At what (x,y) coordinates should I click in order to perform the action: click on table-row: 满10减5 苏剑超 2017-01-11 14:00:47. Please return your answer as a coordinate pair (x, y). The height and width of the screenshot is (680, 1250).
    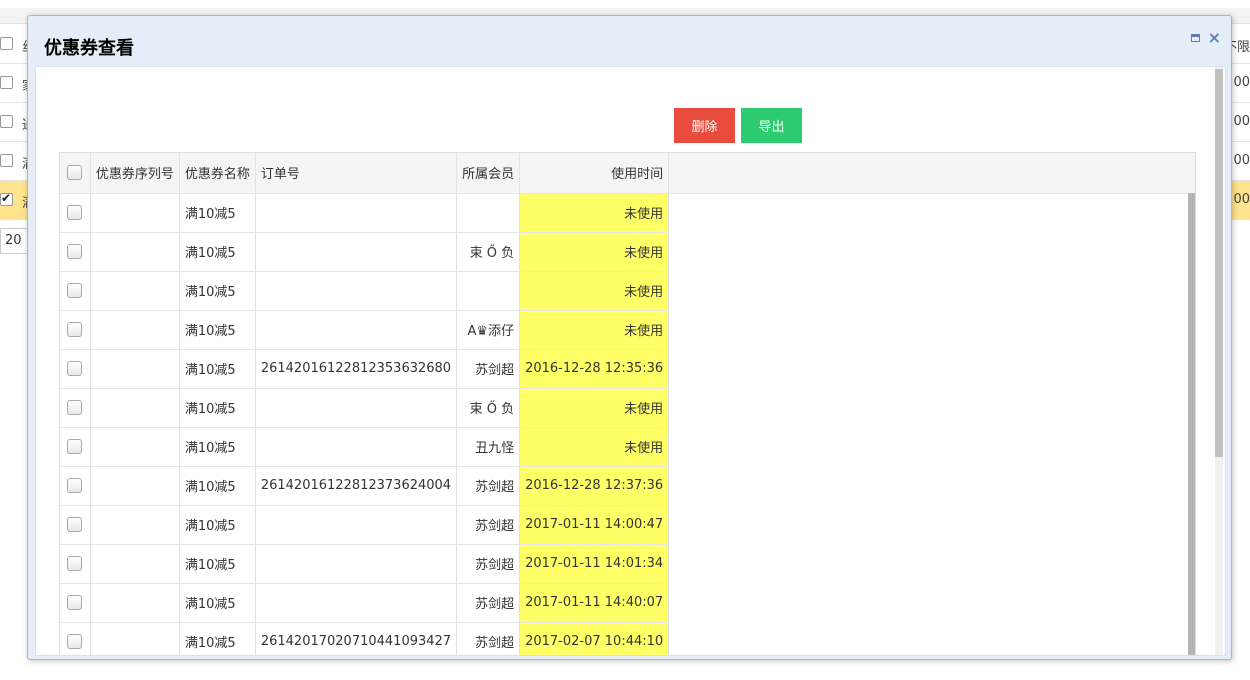
    Looking at the image, I should click on (627, 525).